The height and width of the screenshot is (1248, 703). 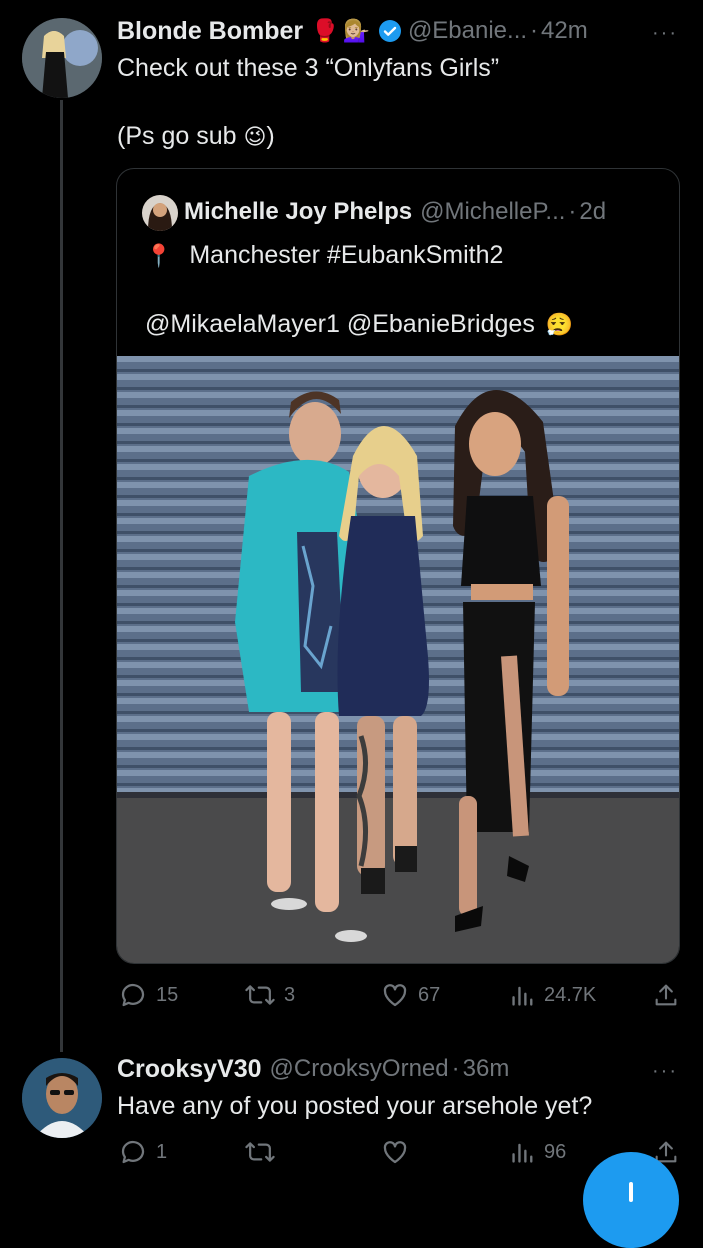 I want to click on timestamp: 42m, so click(x=564, y=31).